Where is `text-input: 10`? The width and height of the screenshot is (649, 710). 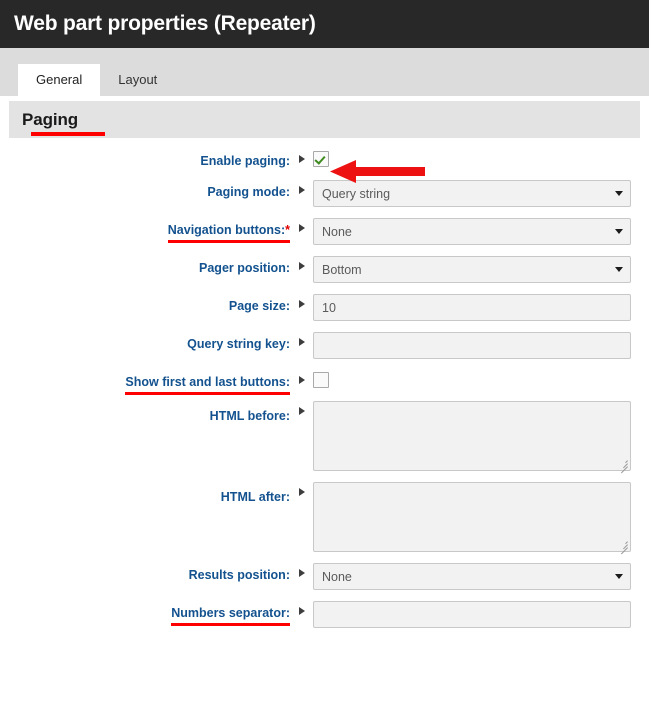 text-input: 10 is located at coordinates (472, 307).